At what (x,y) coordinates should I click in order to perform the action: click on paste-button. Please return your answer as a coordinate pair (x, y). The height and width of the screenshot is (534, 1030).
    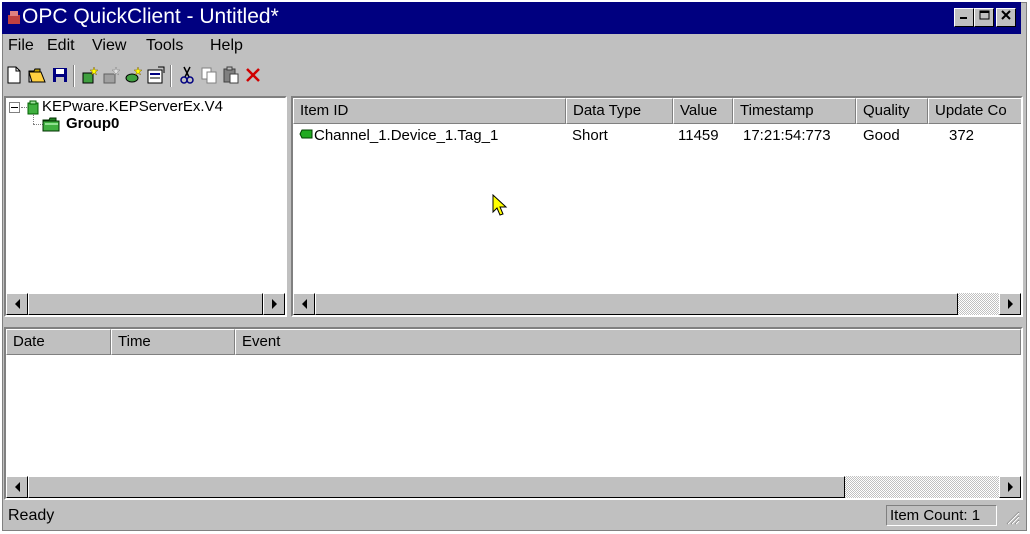
    Looking at the image, I should click on (231, 75).